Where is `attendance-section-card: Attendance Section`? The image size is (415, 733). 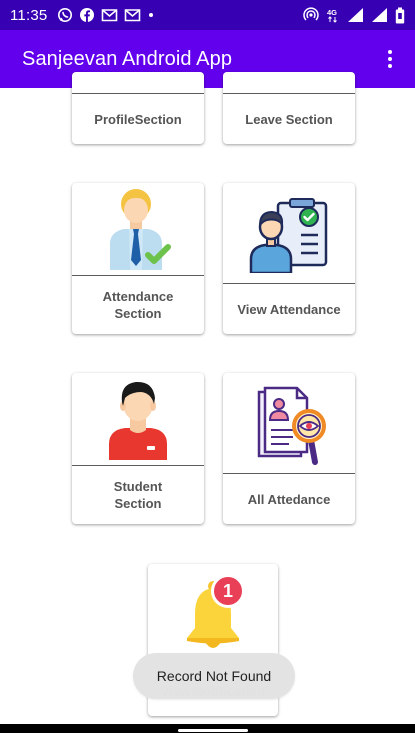
attendance-section-card: Attendance Section is located at coordinates (138, 258).